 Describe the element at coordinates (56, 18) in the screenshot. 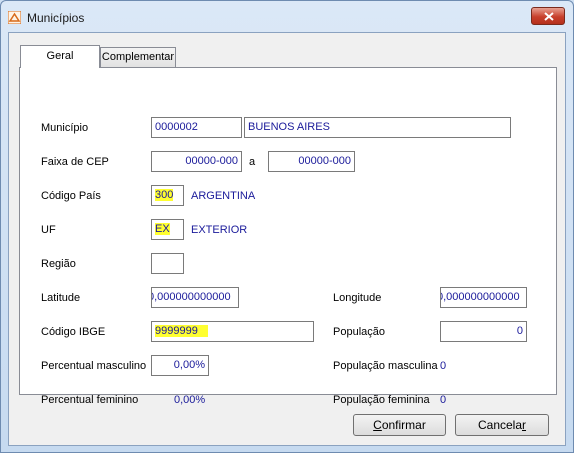

I see `window-title: Municípios` at that location.